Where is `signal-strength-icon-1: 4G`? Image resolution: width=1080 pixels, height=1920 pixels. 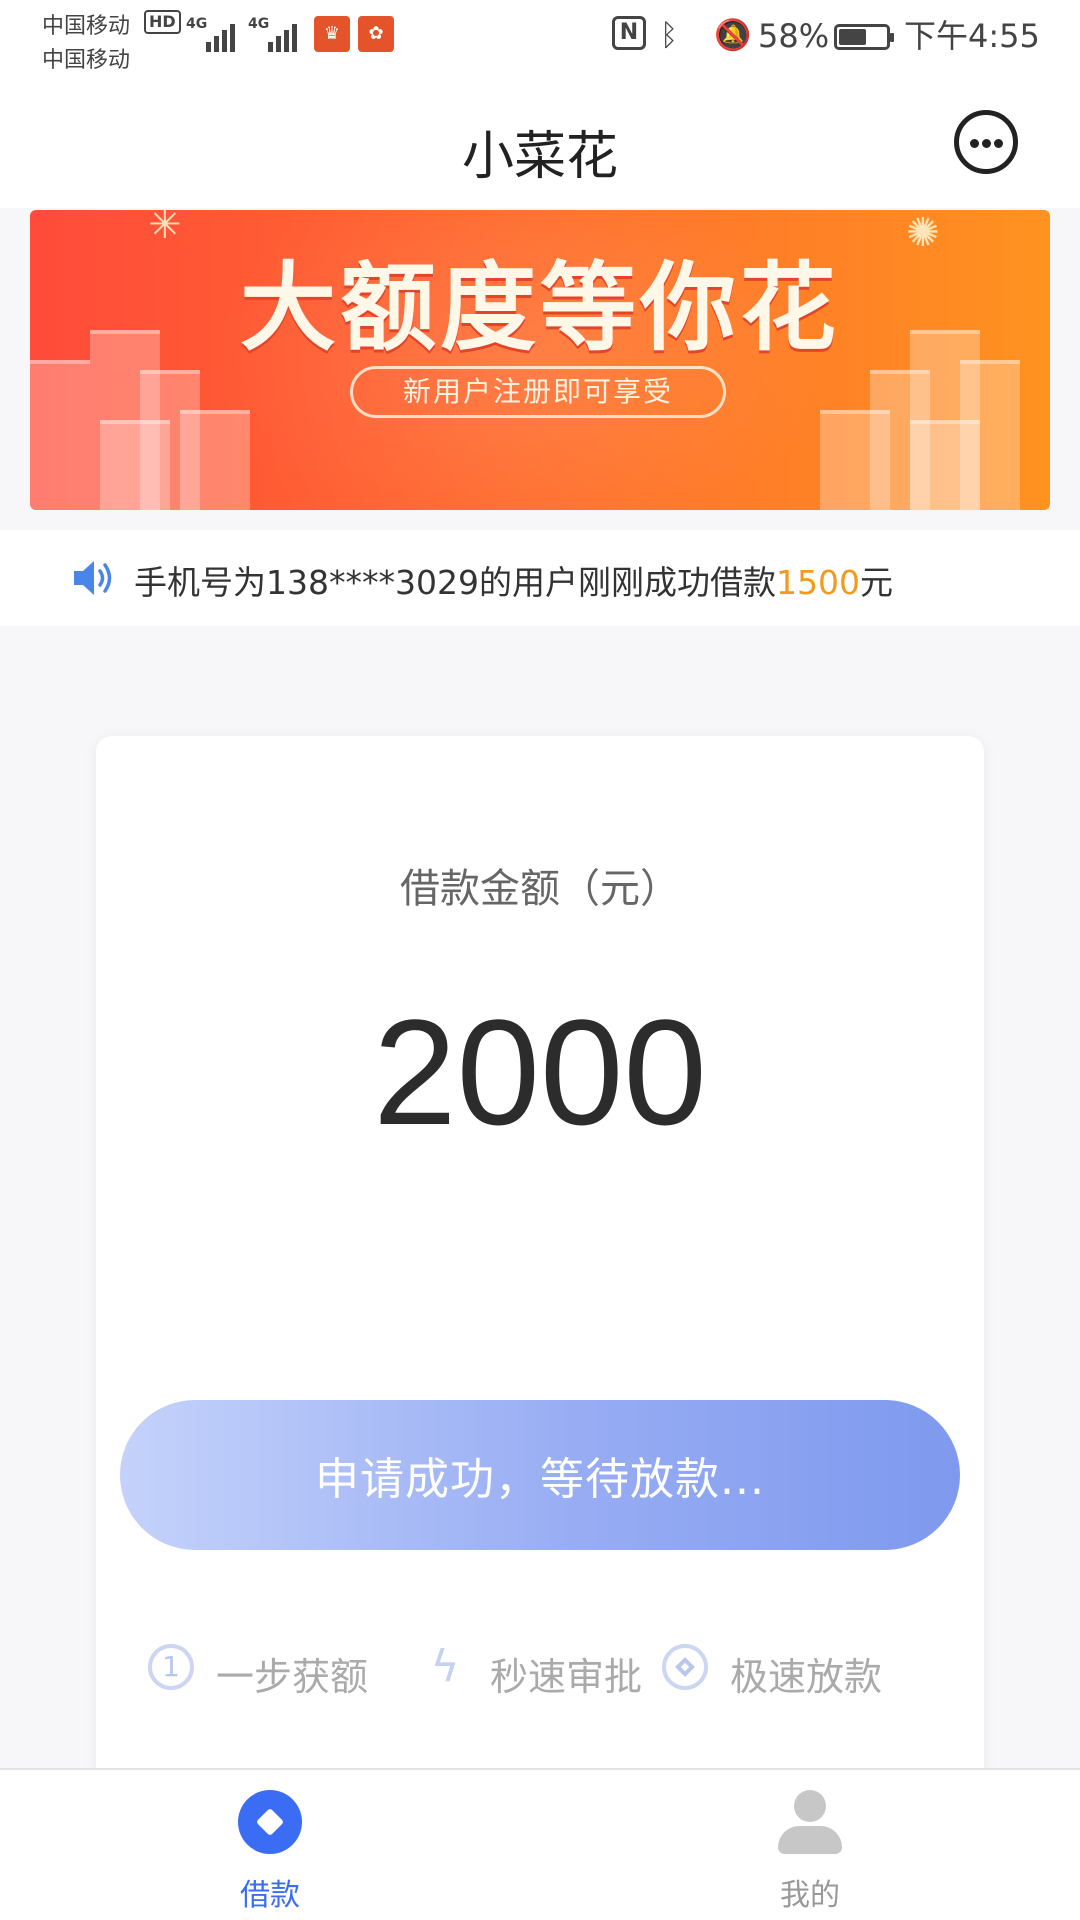 signal-strength-icon-1: 4G is located at coordinates (214, 34).